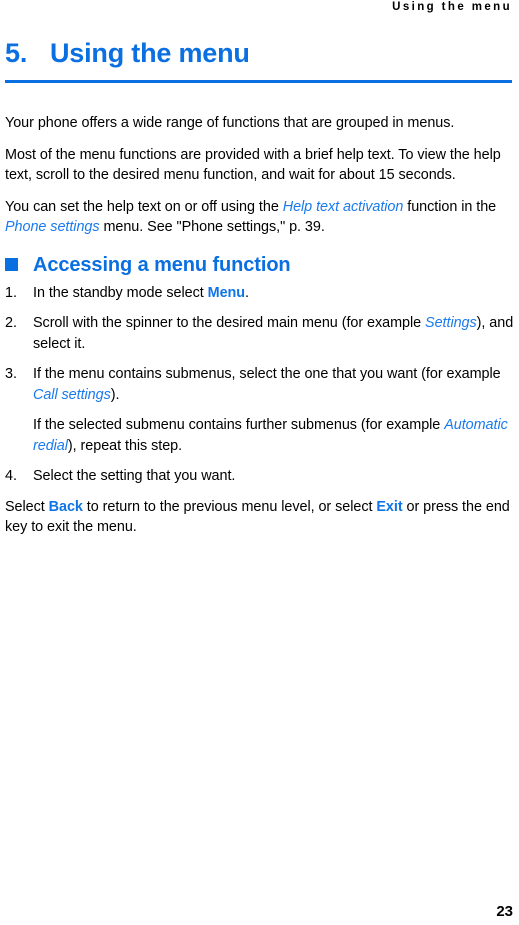 The width and height of the screenshot is (519, 925). What do you see at coordinates (259, 476) in the screenshot?
I see `list-item: 4. Select the setting that you want.` at bounding box center [259, 476].